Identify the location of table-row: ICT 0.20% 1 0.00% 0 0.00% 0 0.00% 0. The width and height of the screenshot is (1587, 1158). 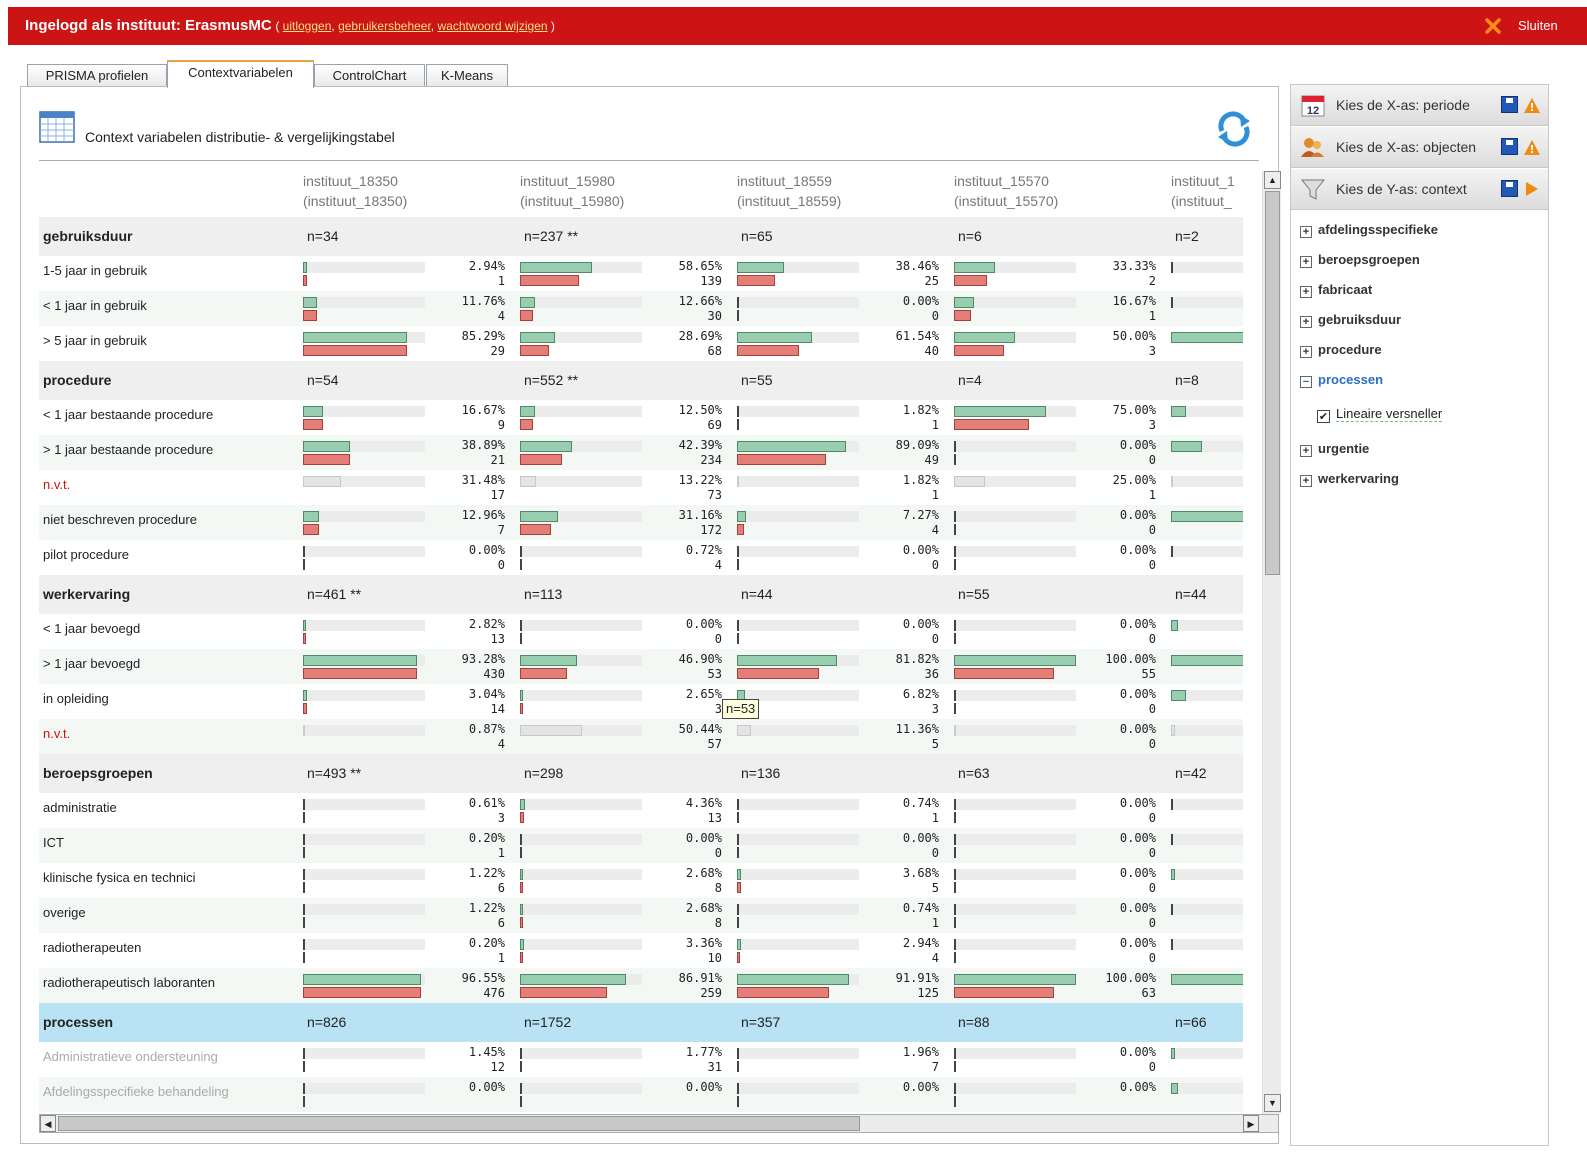
(641, 845).